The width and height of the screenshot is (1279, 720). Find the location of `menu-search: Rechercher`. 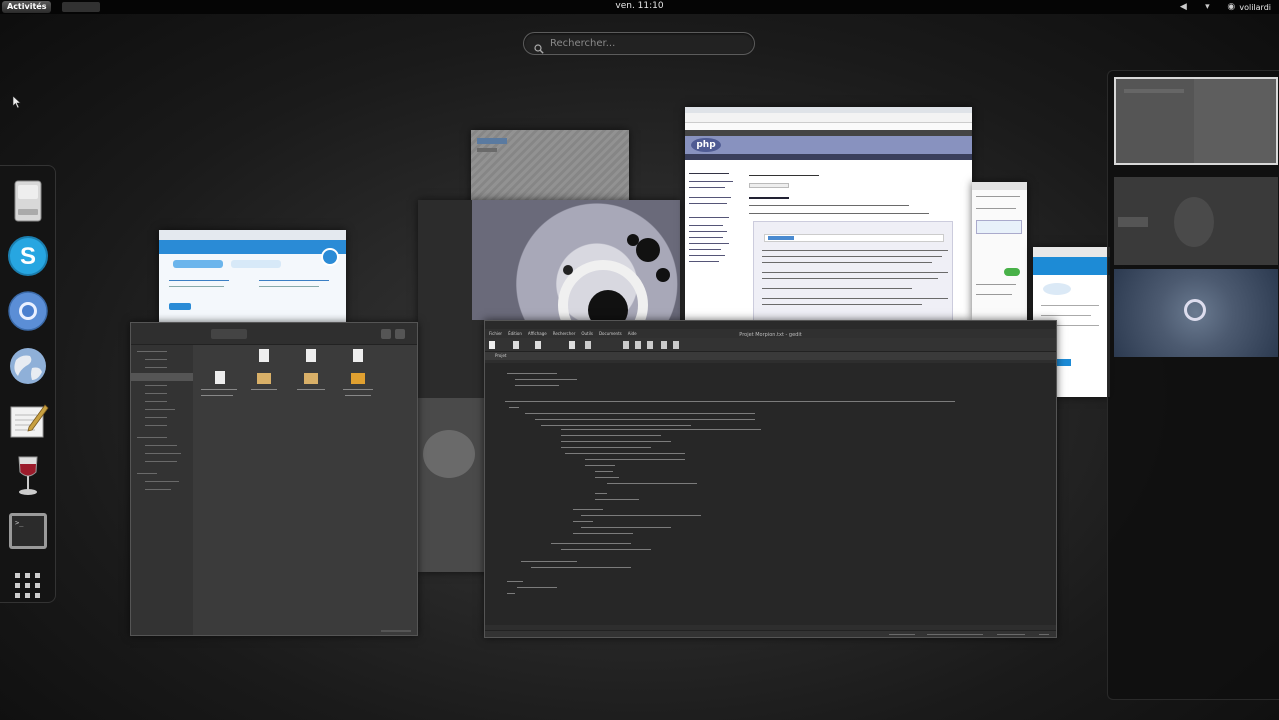

menu-search: Rechercher is located at coordinates (564, 333).